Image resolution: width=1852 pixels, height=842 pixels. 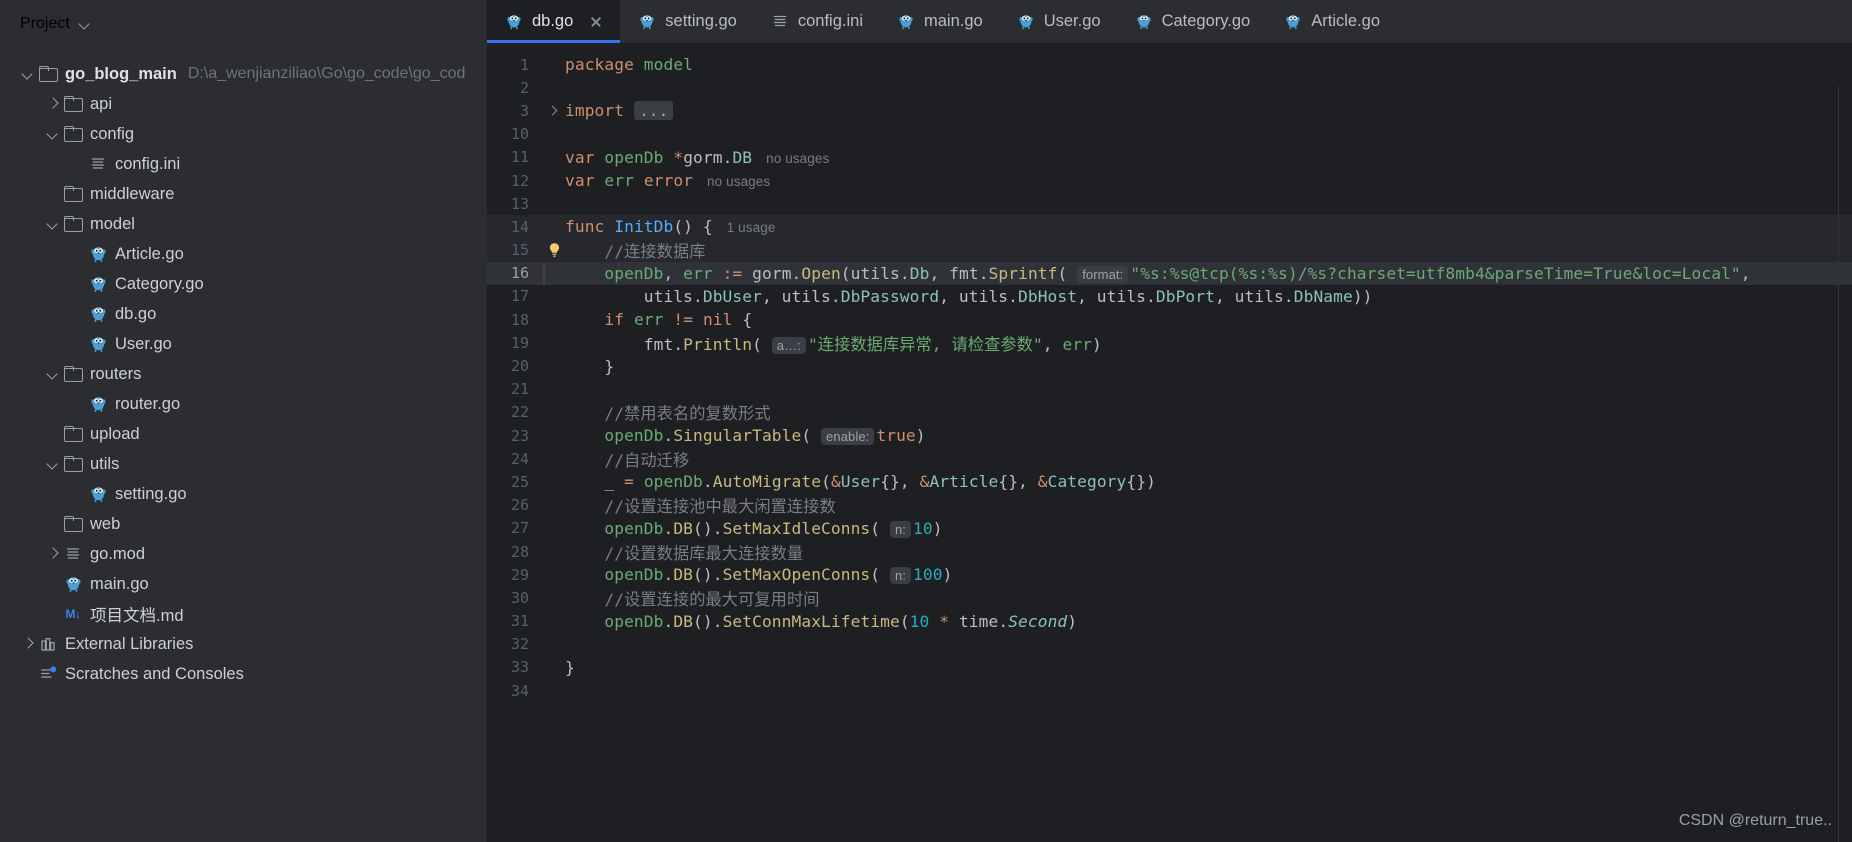 What do you see at coordinates (554, 21) in the screenshot?
I see `tab-dbgo: db.go` at bounding box center [554, 21].